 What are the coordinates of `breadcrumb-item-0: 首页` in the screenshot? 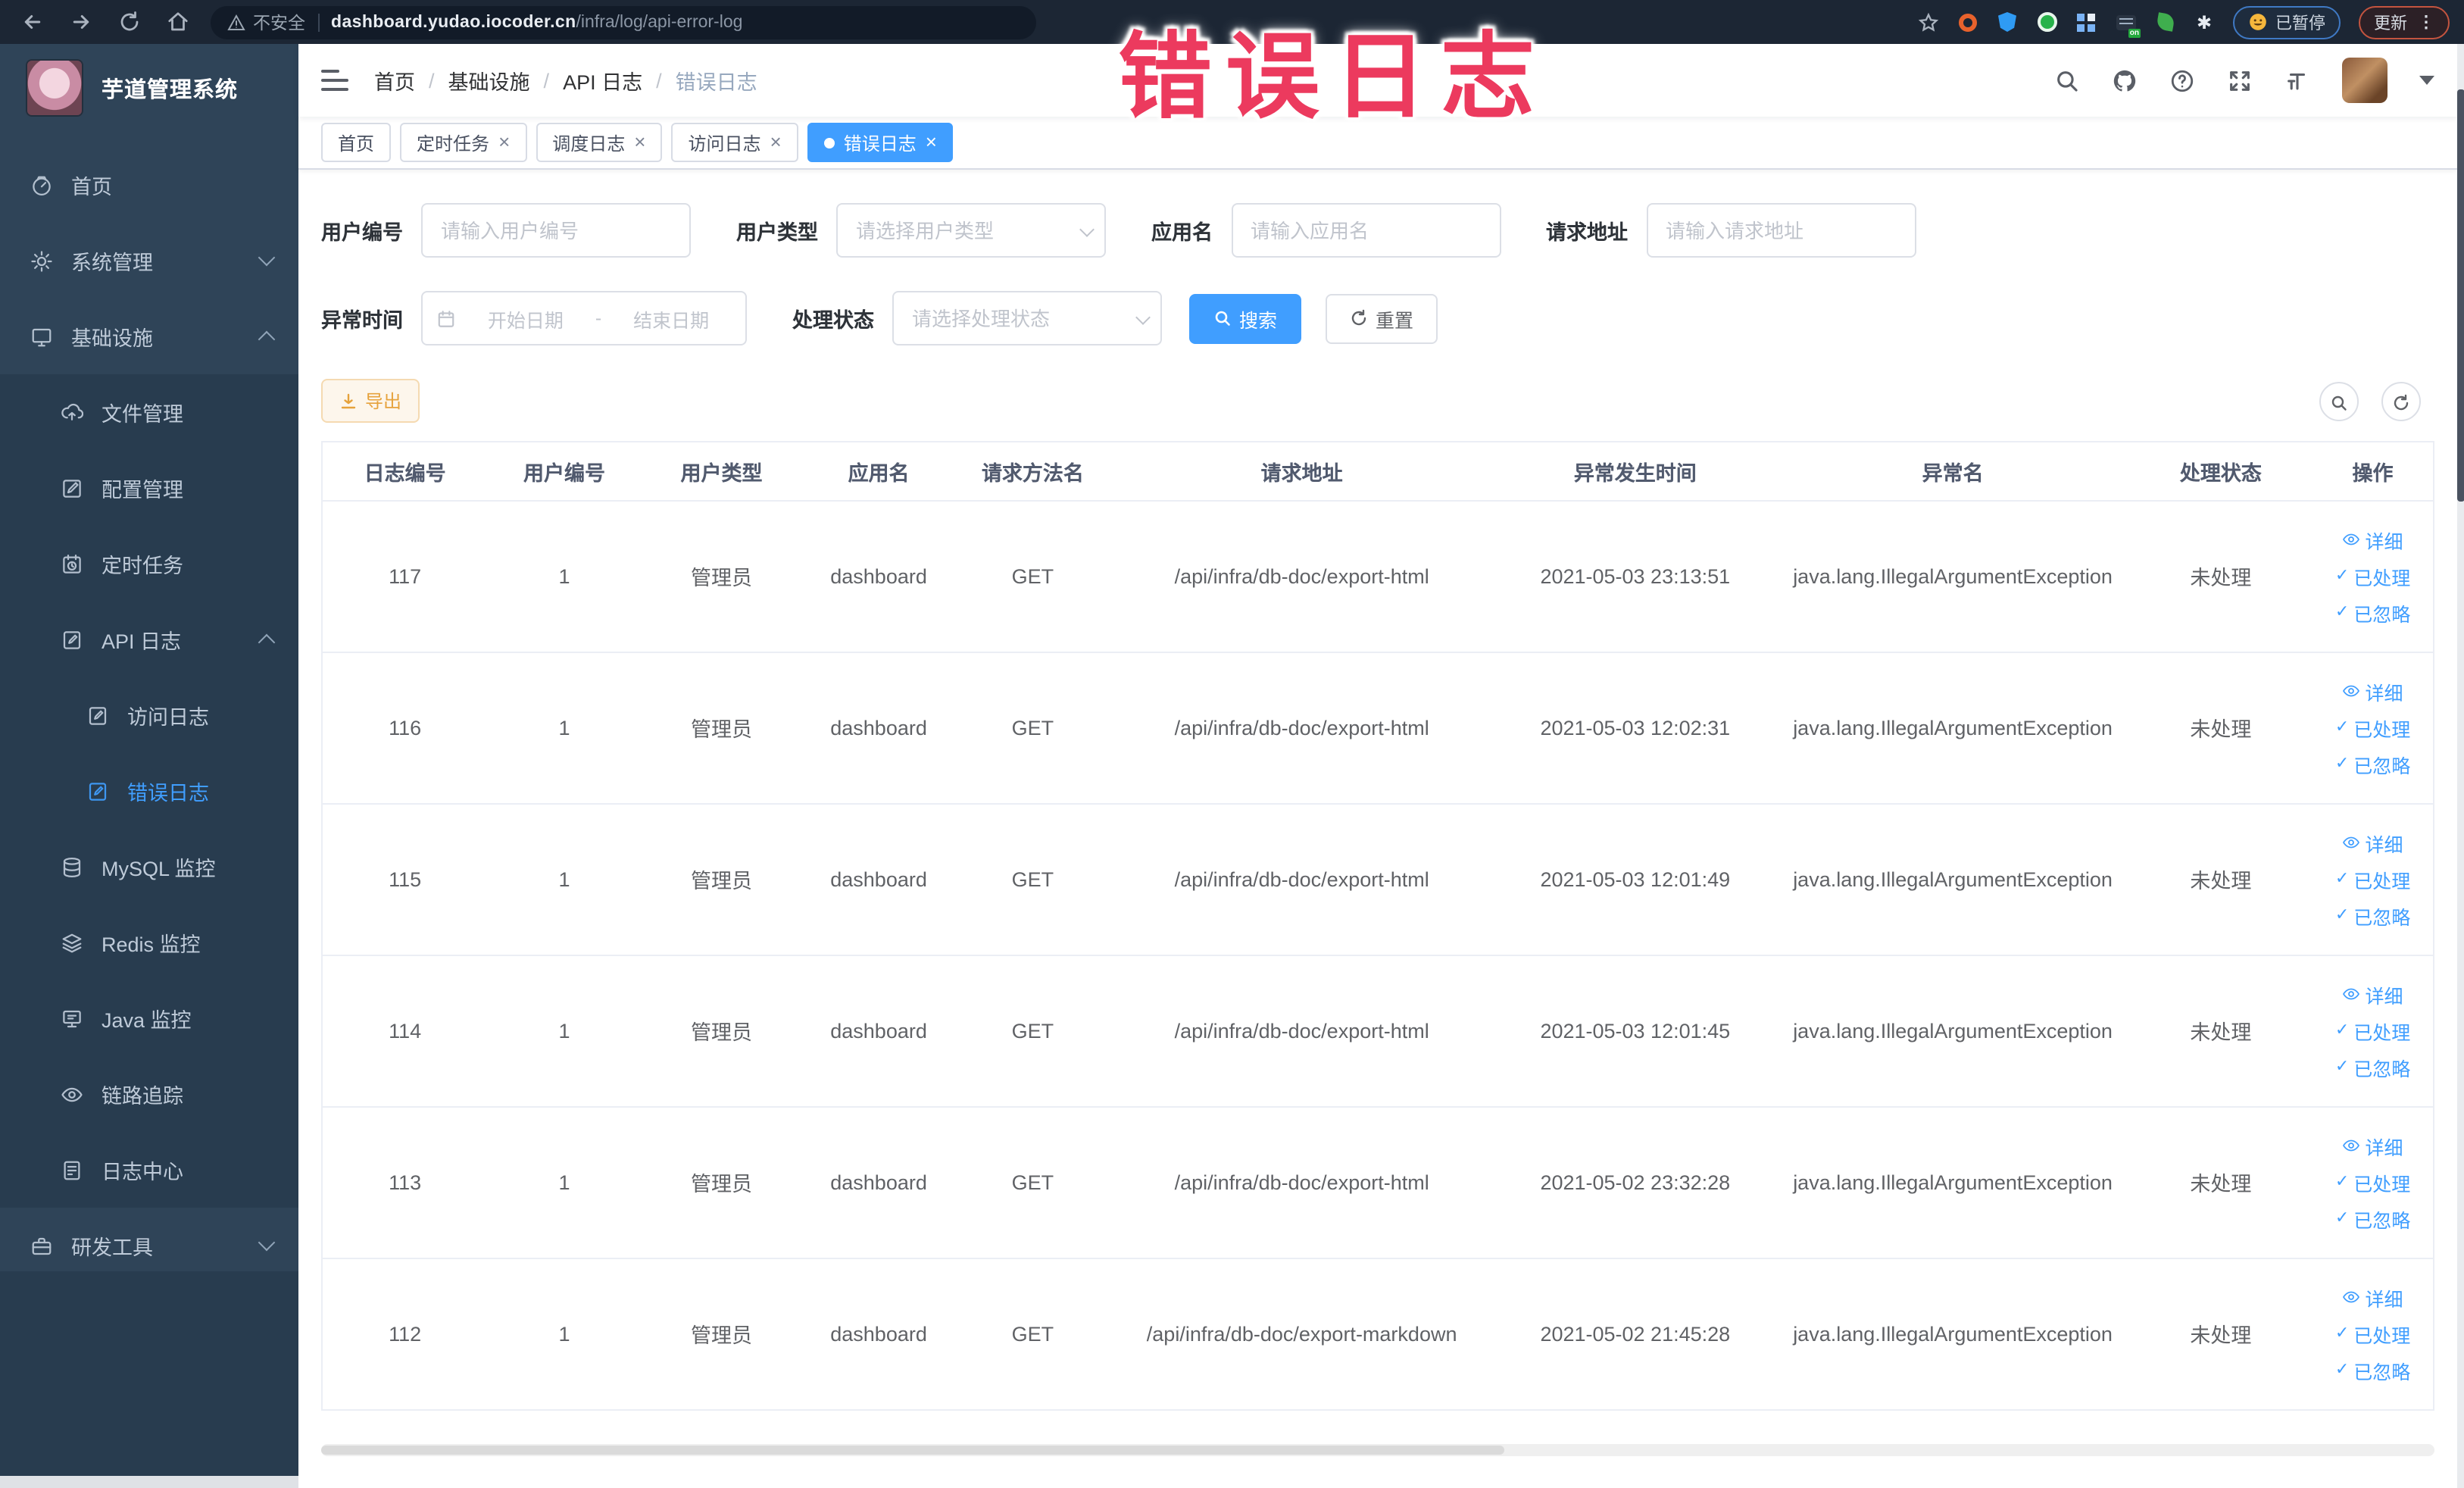 It's located at (394, 80).